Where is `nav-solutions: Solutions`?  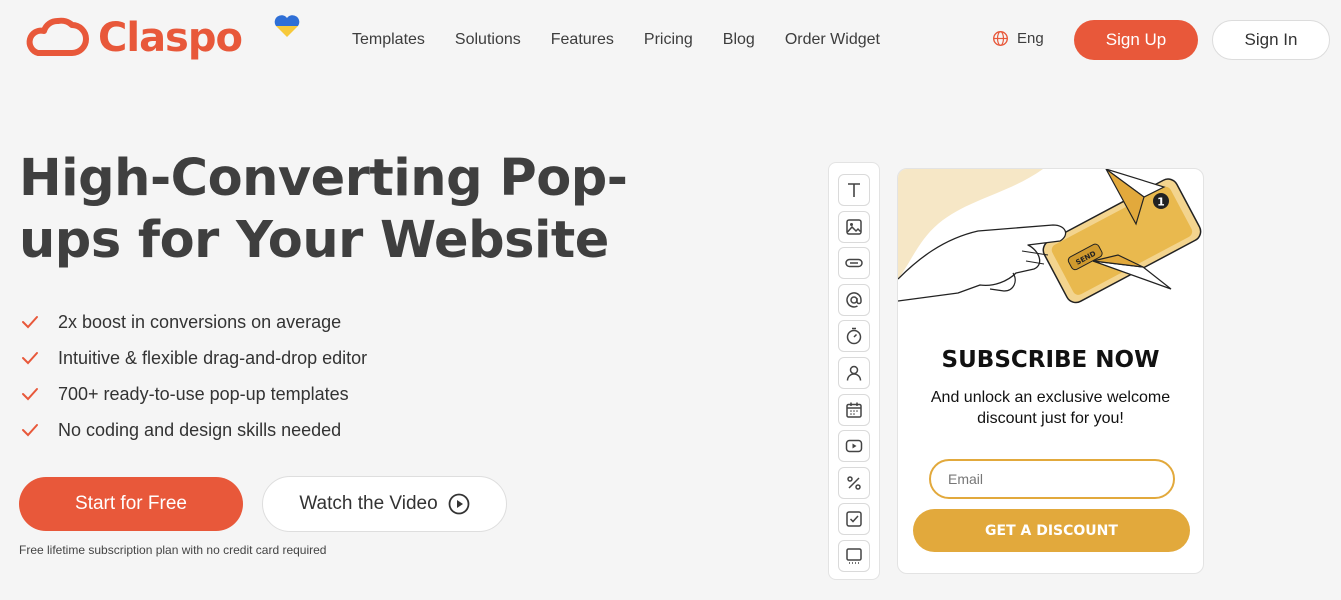 nav-solutions: Solutions is located at coordinates (488, 40).